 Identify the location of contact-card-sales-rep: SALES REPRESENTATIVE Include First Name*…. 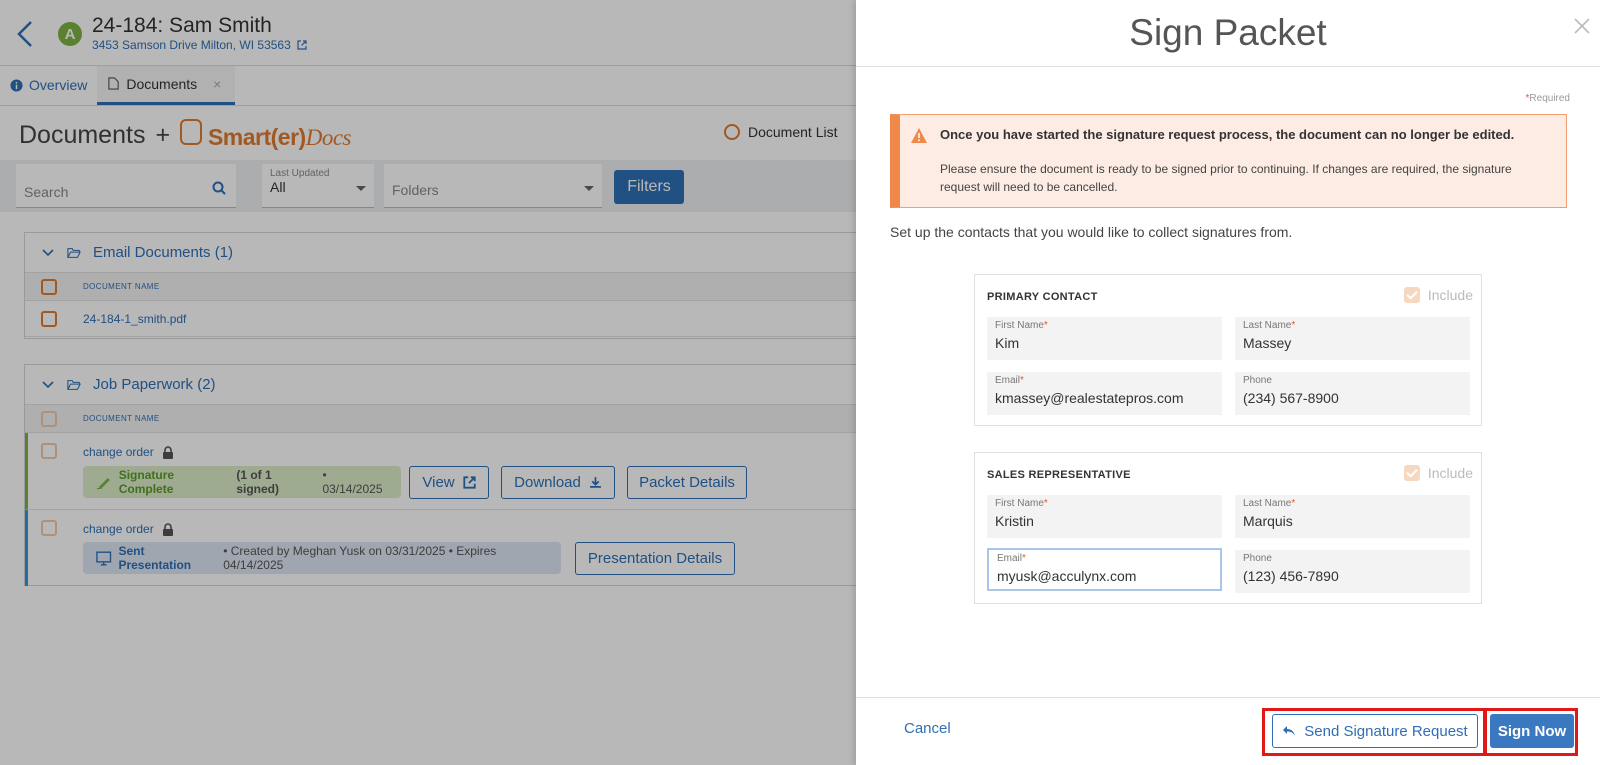
(1228, 528).